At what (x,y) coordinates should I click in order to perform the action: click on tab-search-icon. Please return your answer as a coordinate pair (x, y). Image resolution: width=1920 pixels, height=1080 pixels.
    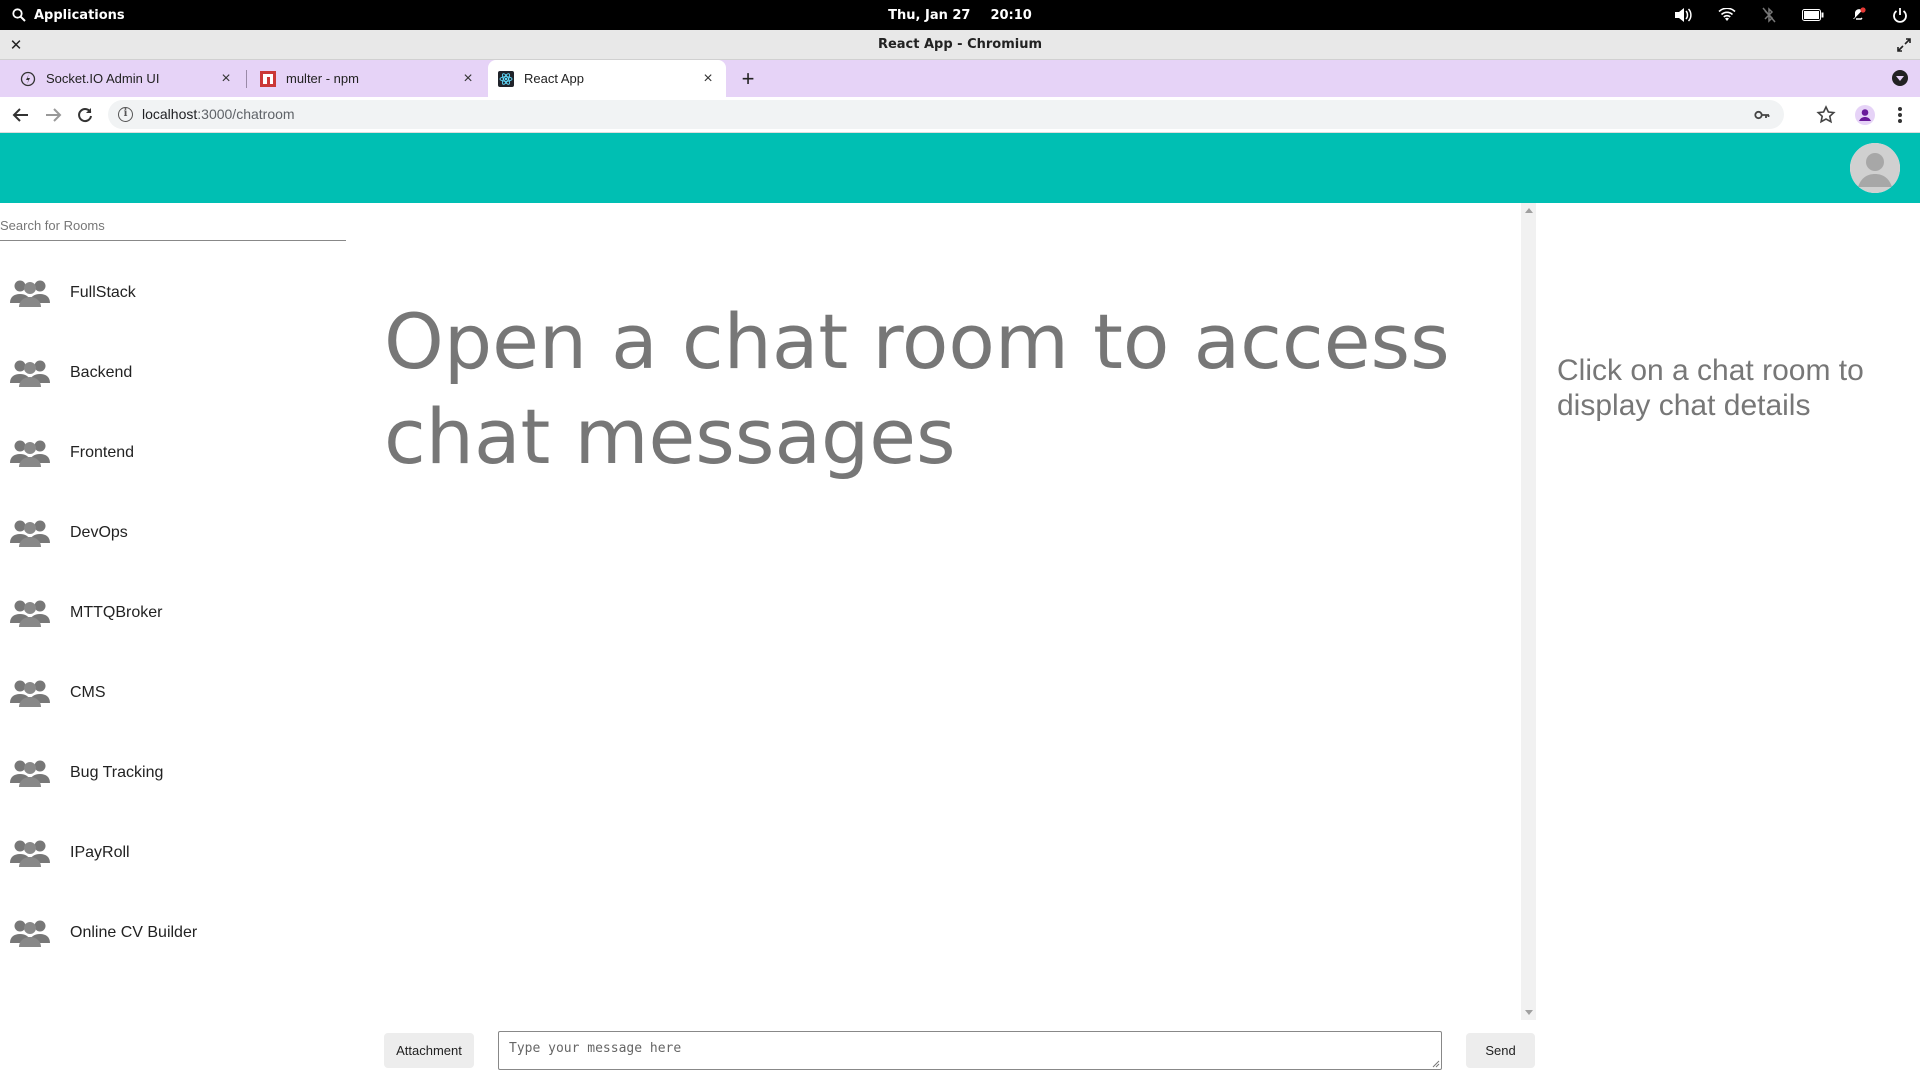
    Looking at the image, I should click on (1900, 78).